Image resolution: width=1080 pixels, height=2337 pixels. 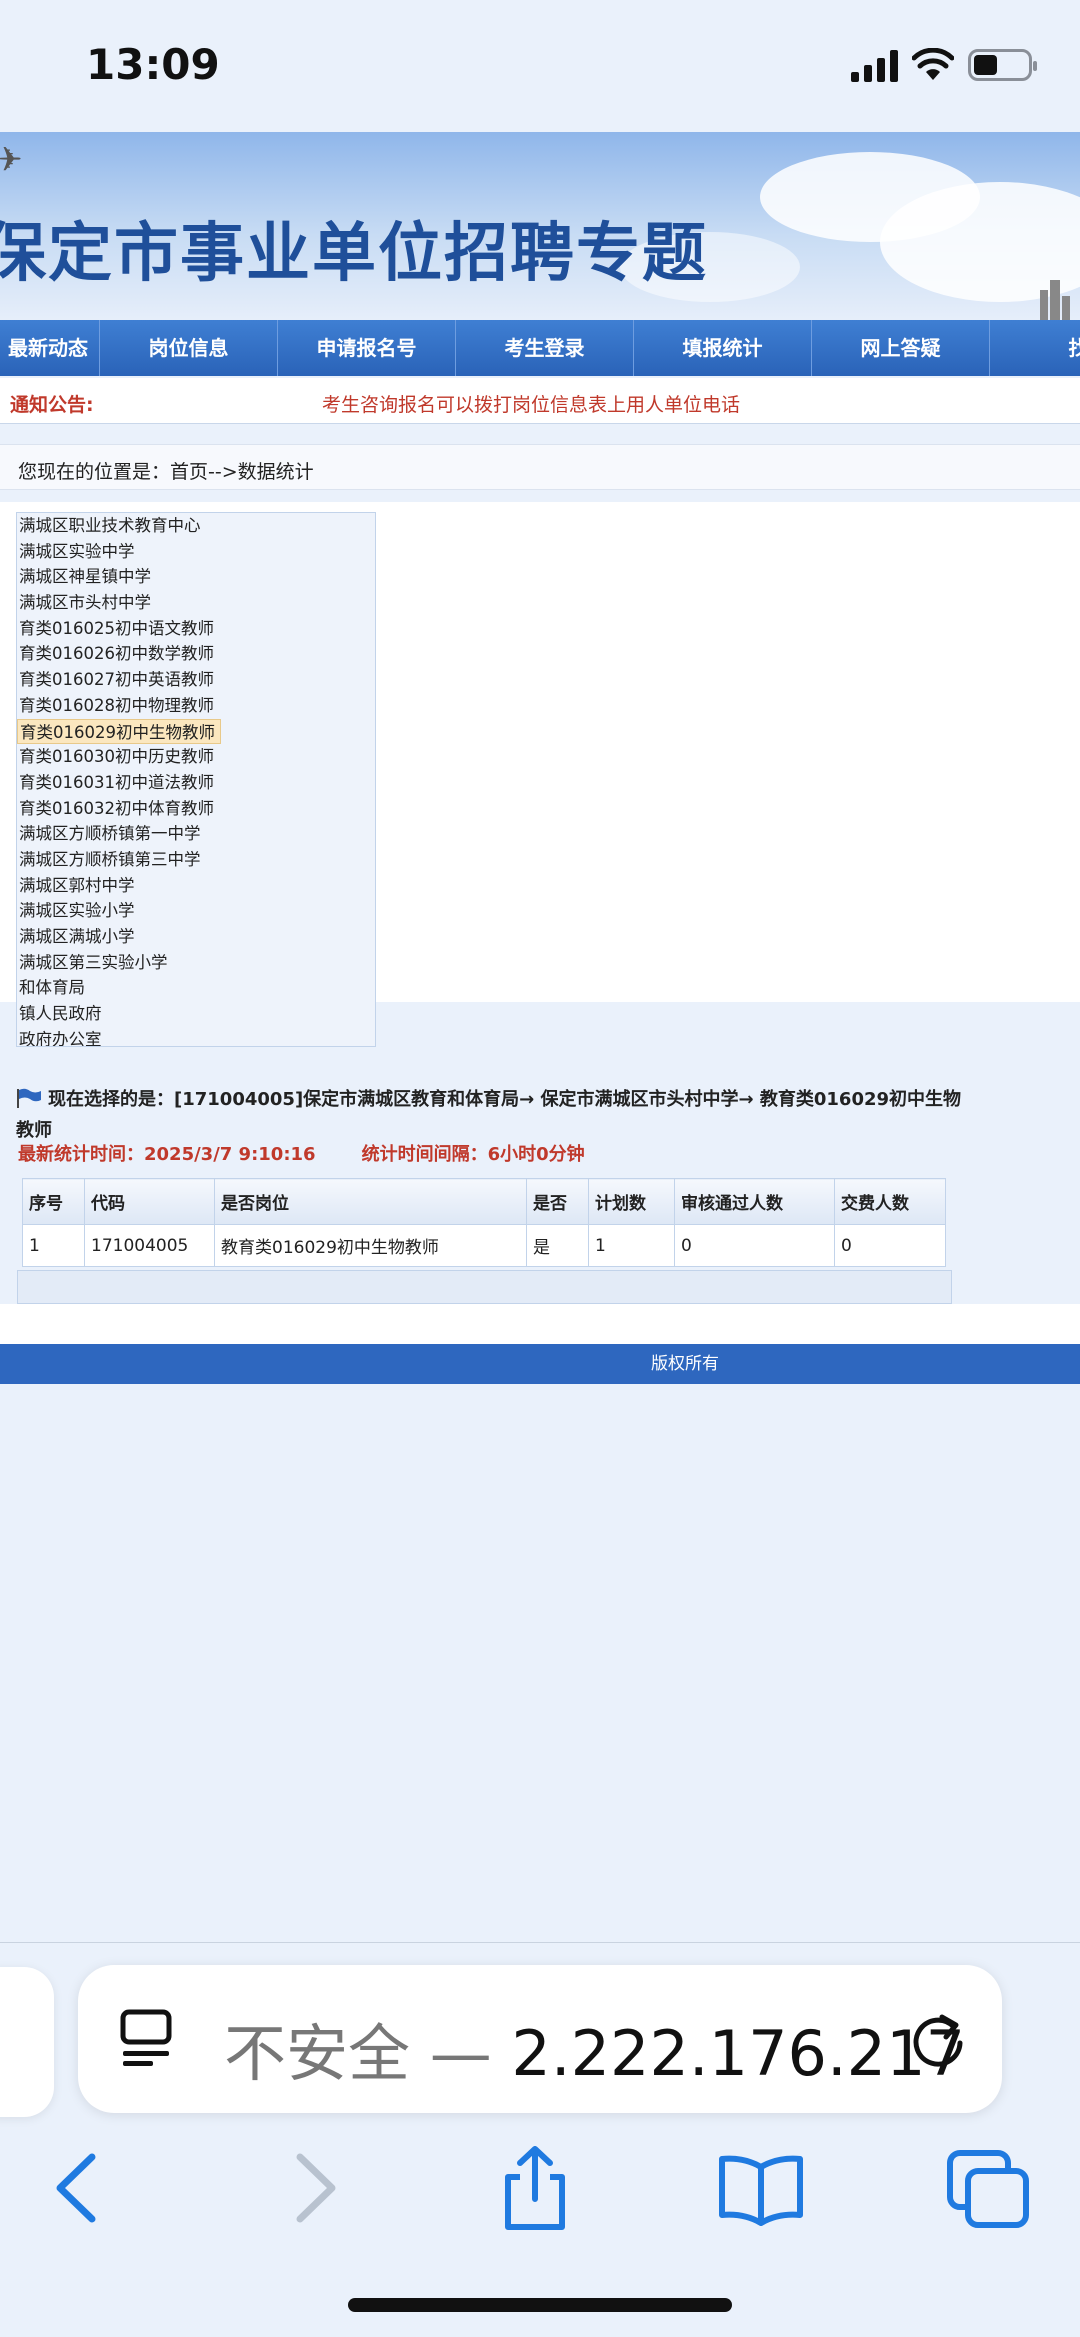 I want to click on listbox-option: 满城区实验中学, so click(x=196, y=552).